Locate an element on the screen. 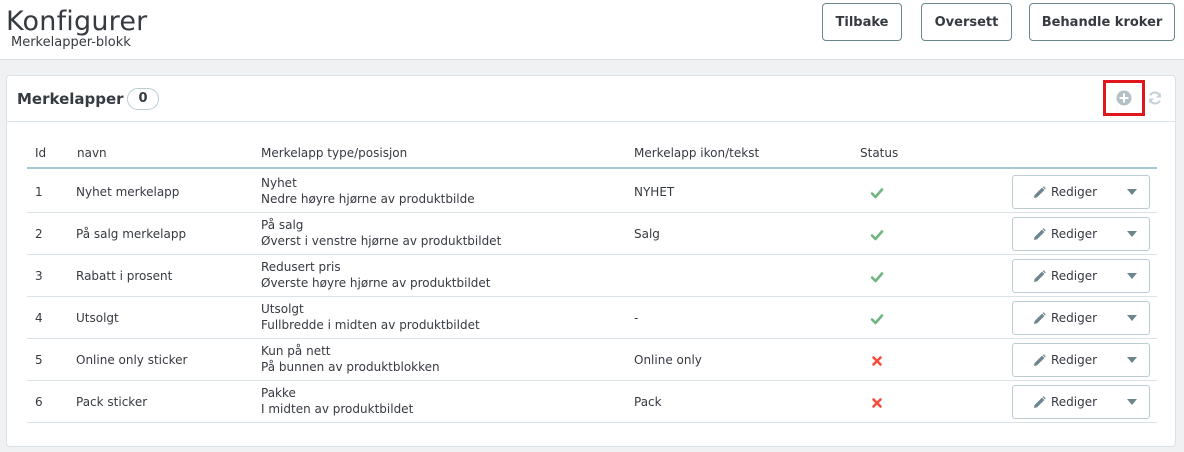 This screenshot has width=1184, height=452. row-position: Øverst i venstre hjørne av produktbildet is located at coordinates (381, 241).